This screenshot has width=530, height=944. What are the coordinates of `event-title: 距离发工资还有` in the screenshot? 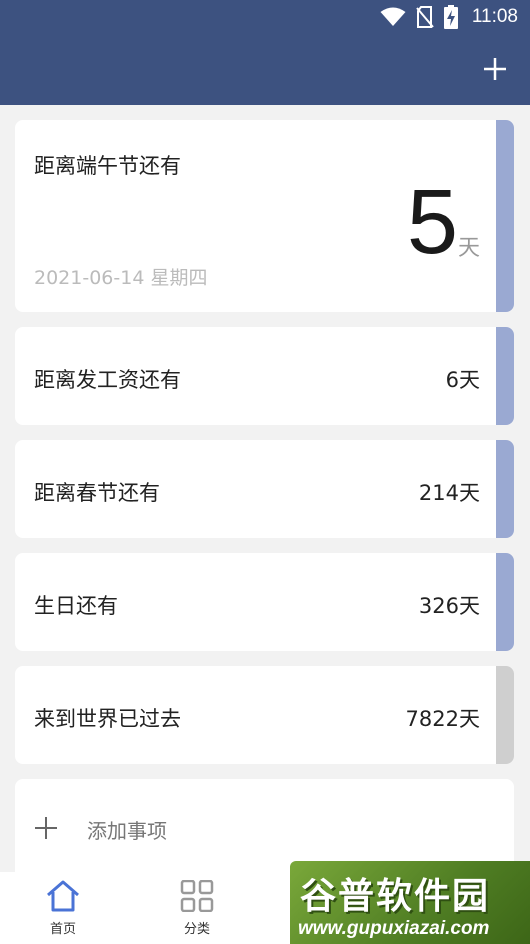 It's located at (107, 380).